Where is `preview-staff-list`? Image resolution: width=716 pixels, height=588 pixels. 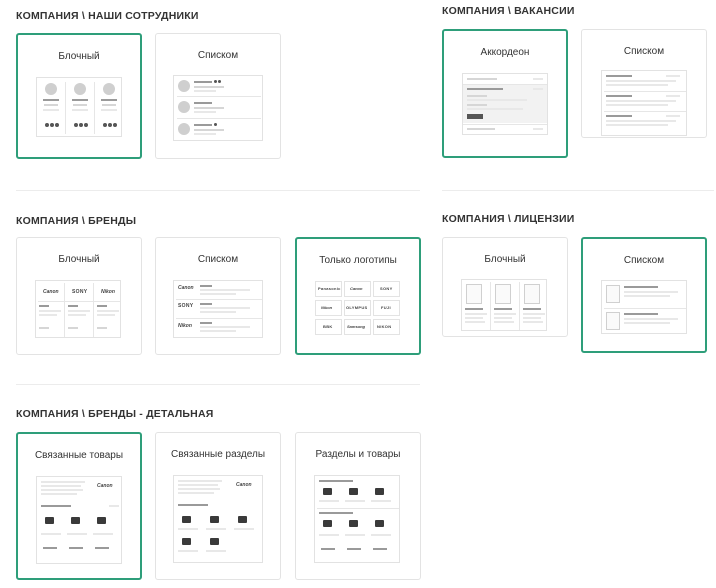
preview-staff-list is located at coordinates (218, 108).